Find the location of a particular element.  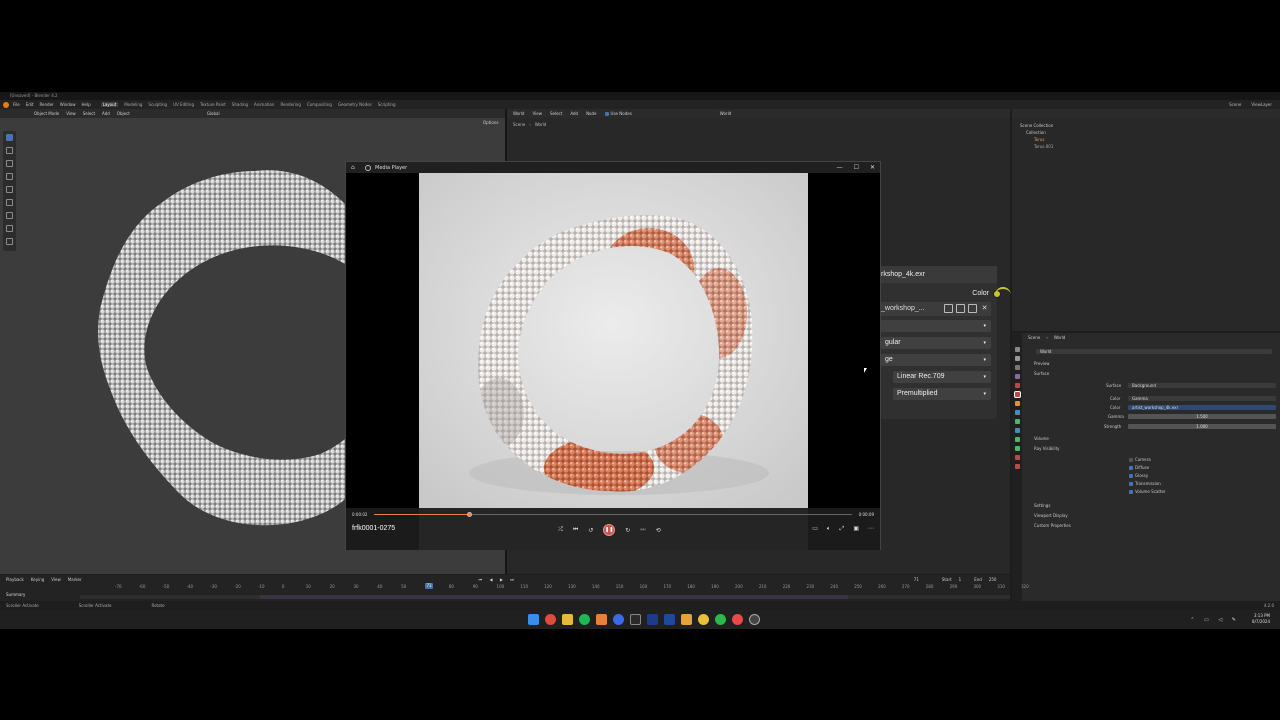

constraints-tab-icon is located at coordinates (1017, 439).